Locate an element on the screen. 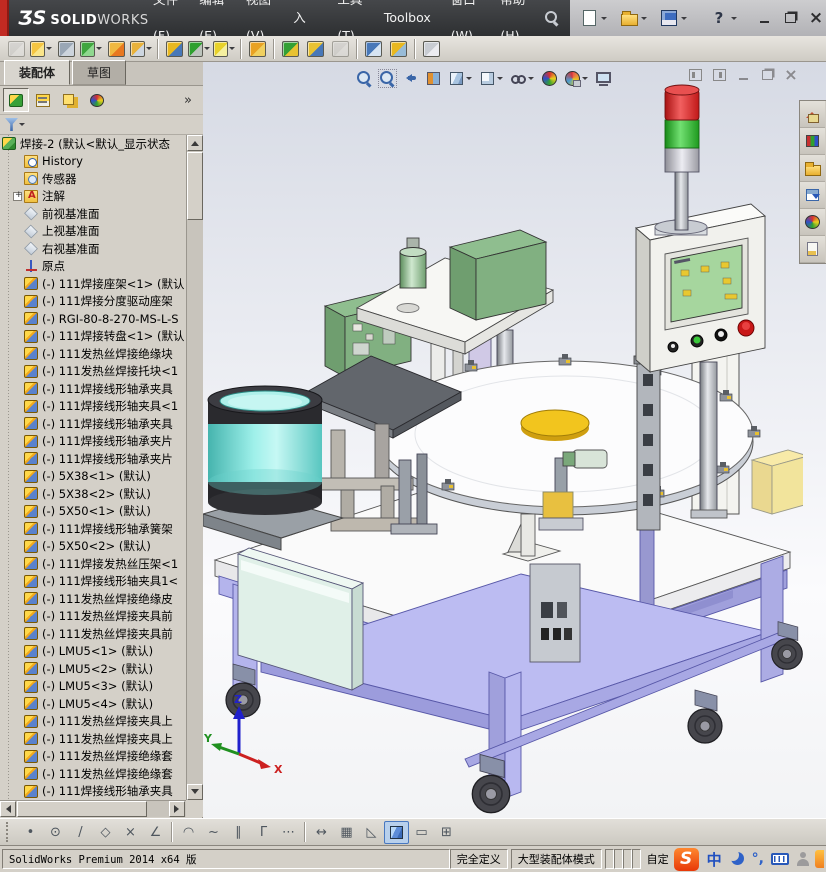  save-button is located at coordinates (669, 18).